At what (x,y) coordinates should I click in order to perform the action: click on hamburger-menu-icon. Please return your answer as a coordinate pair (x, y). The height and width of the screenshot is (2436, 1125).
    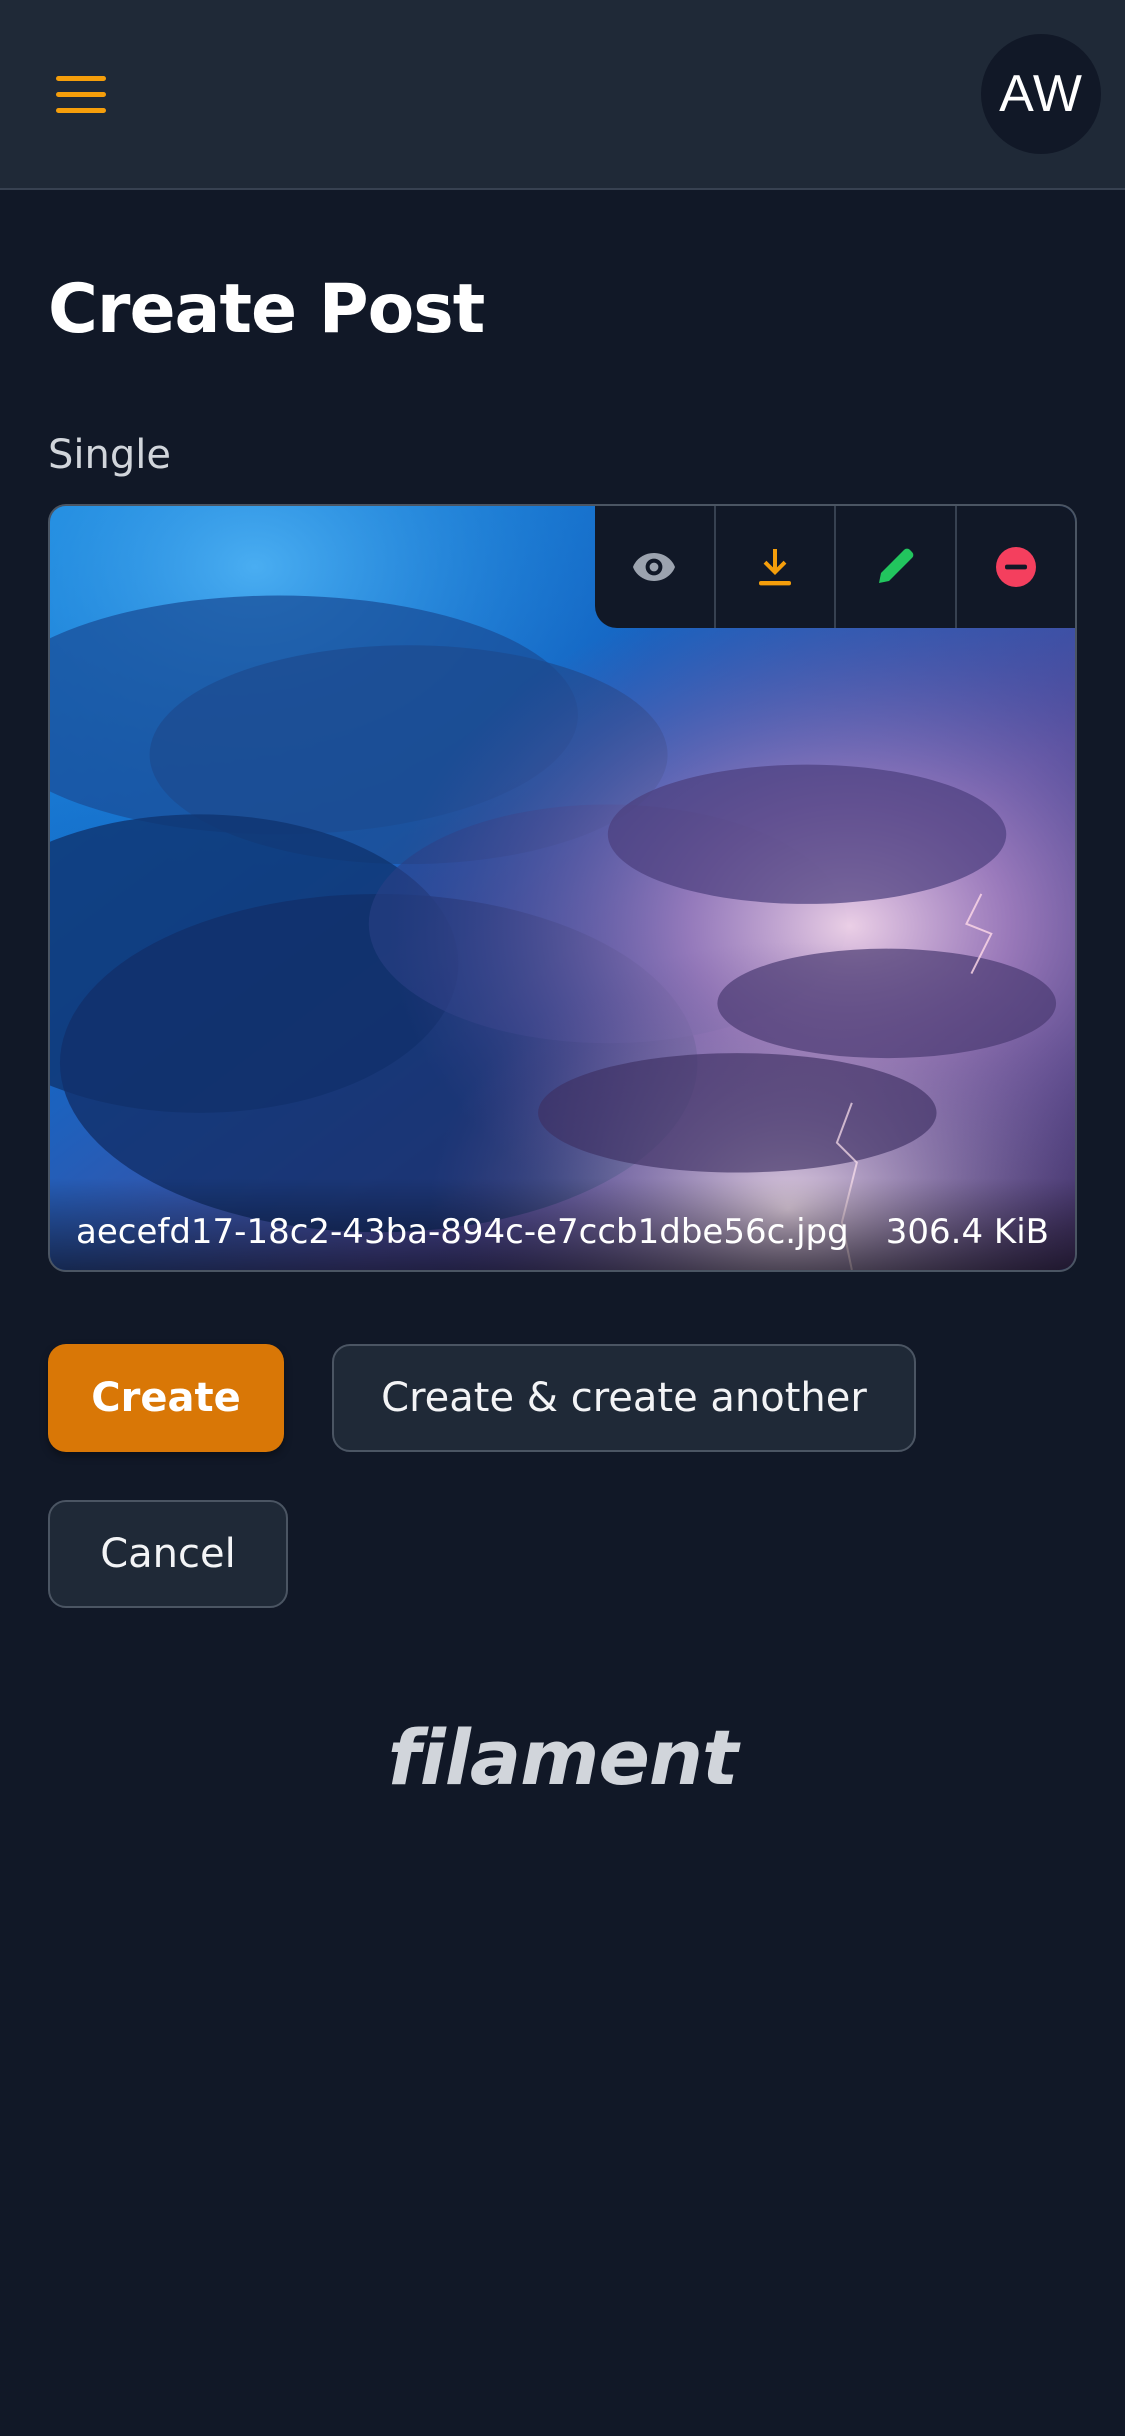
    Looking at the image, I should click on (81, 95).